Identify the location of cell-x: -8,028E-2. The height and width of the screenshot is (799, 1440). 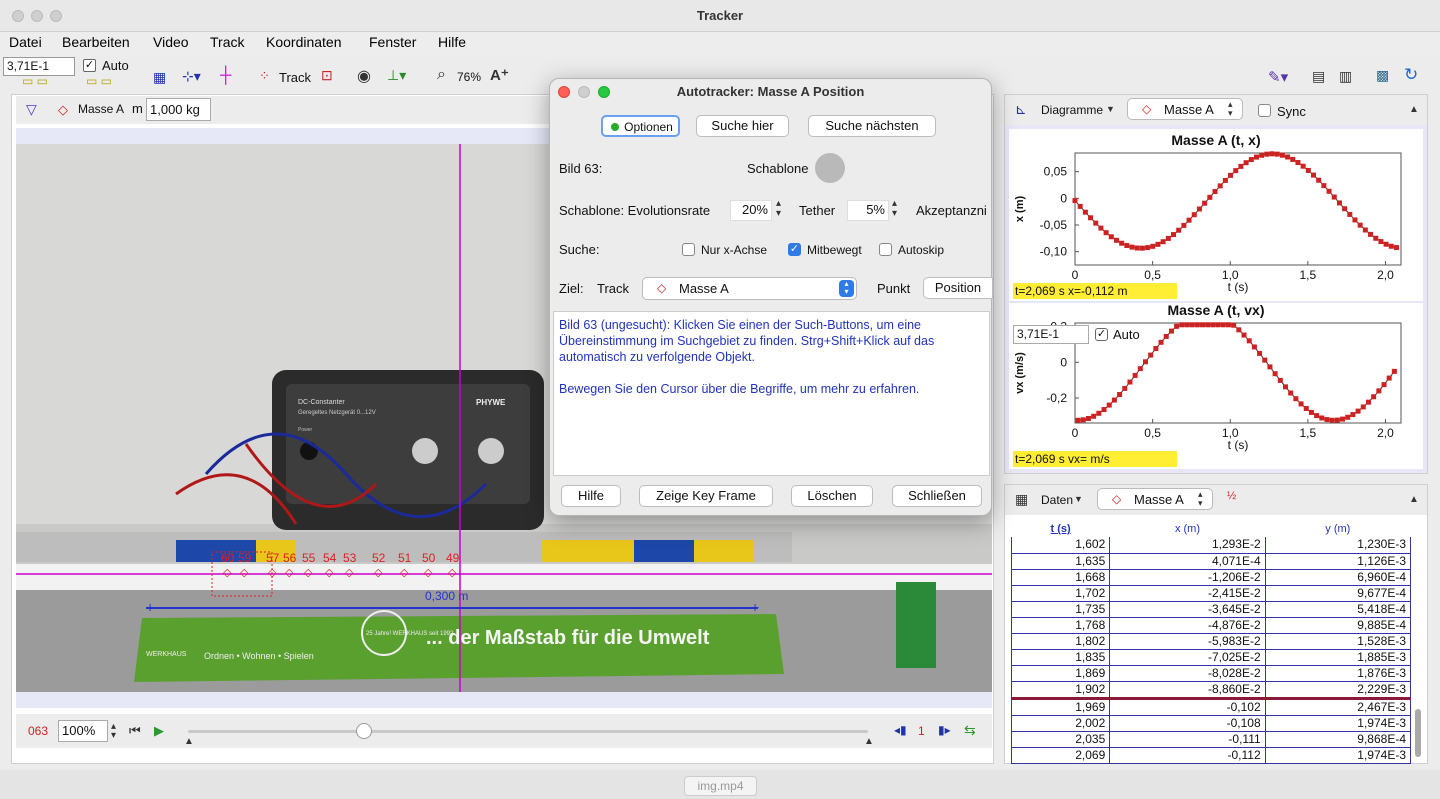
(1187, 673).